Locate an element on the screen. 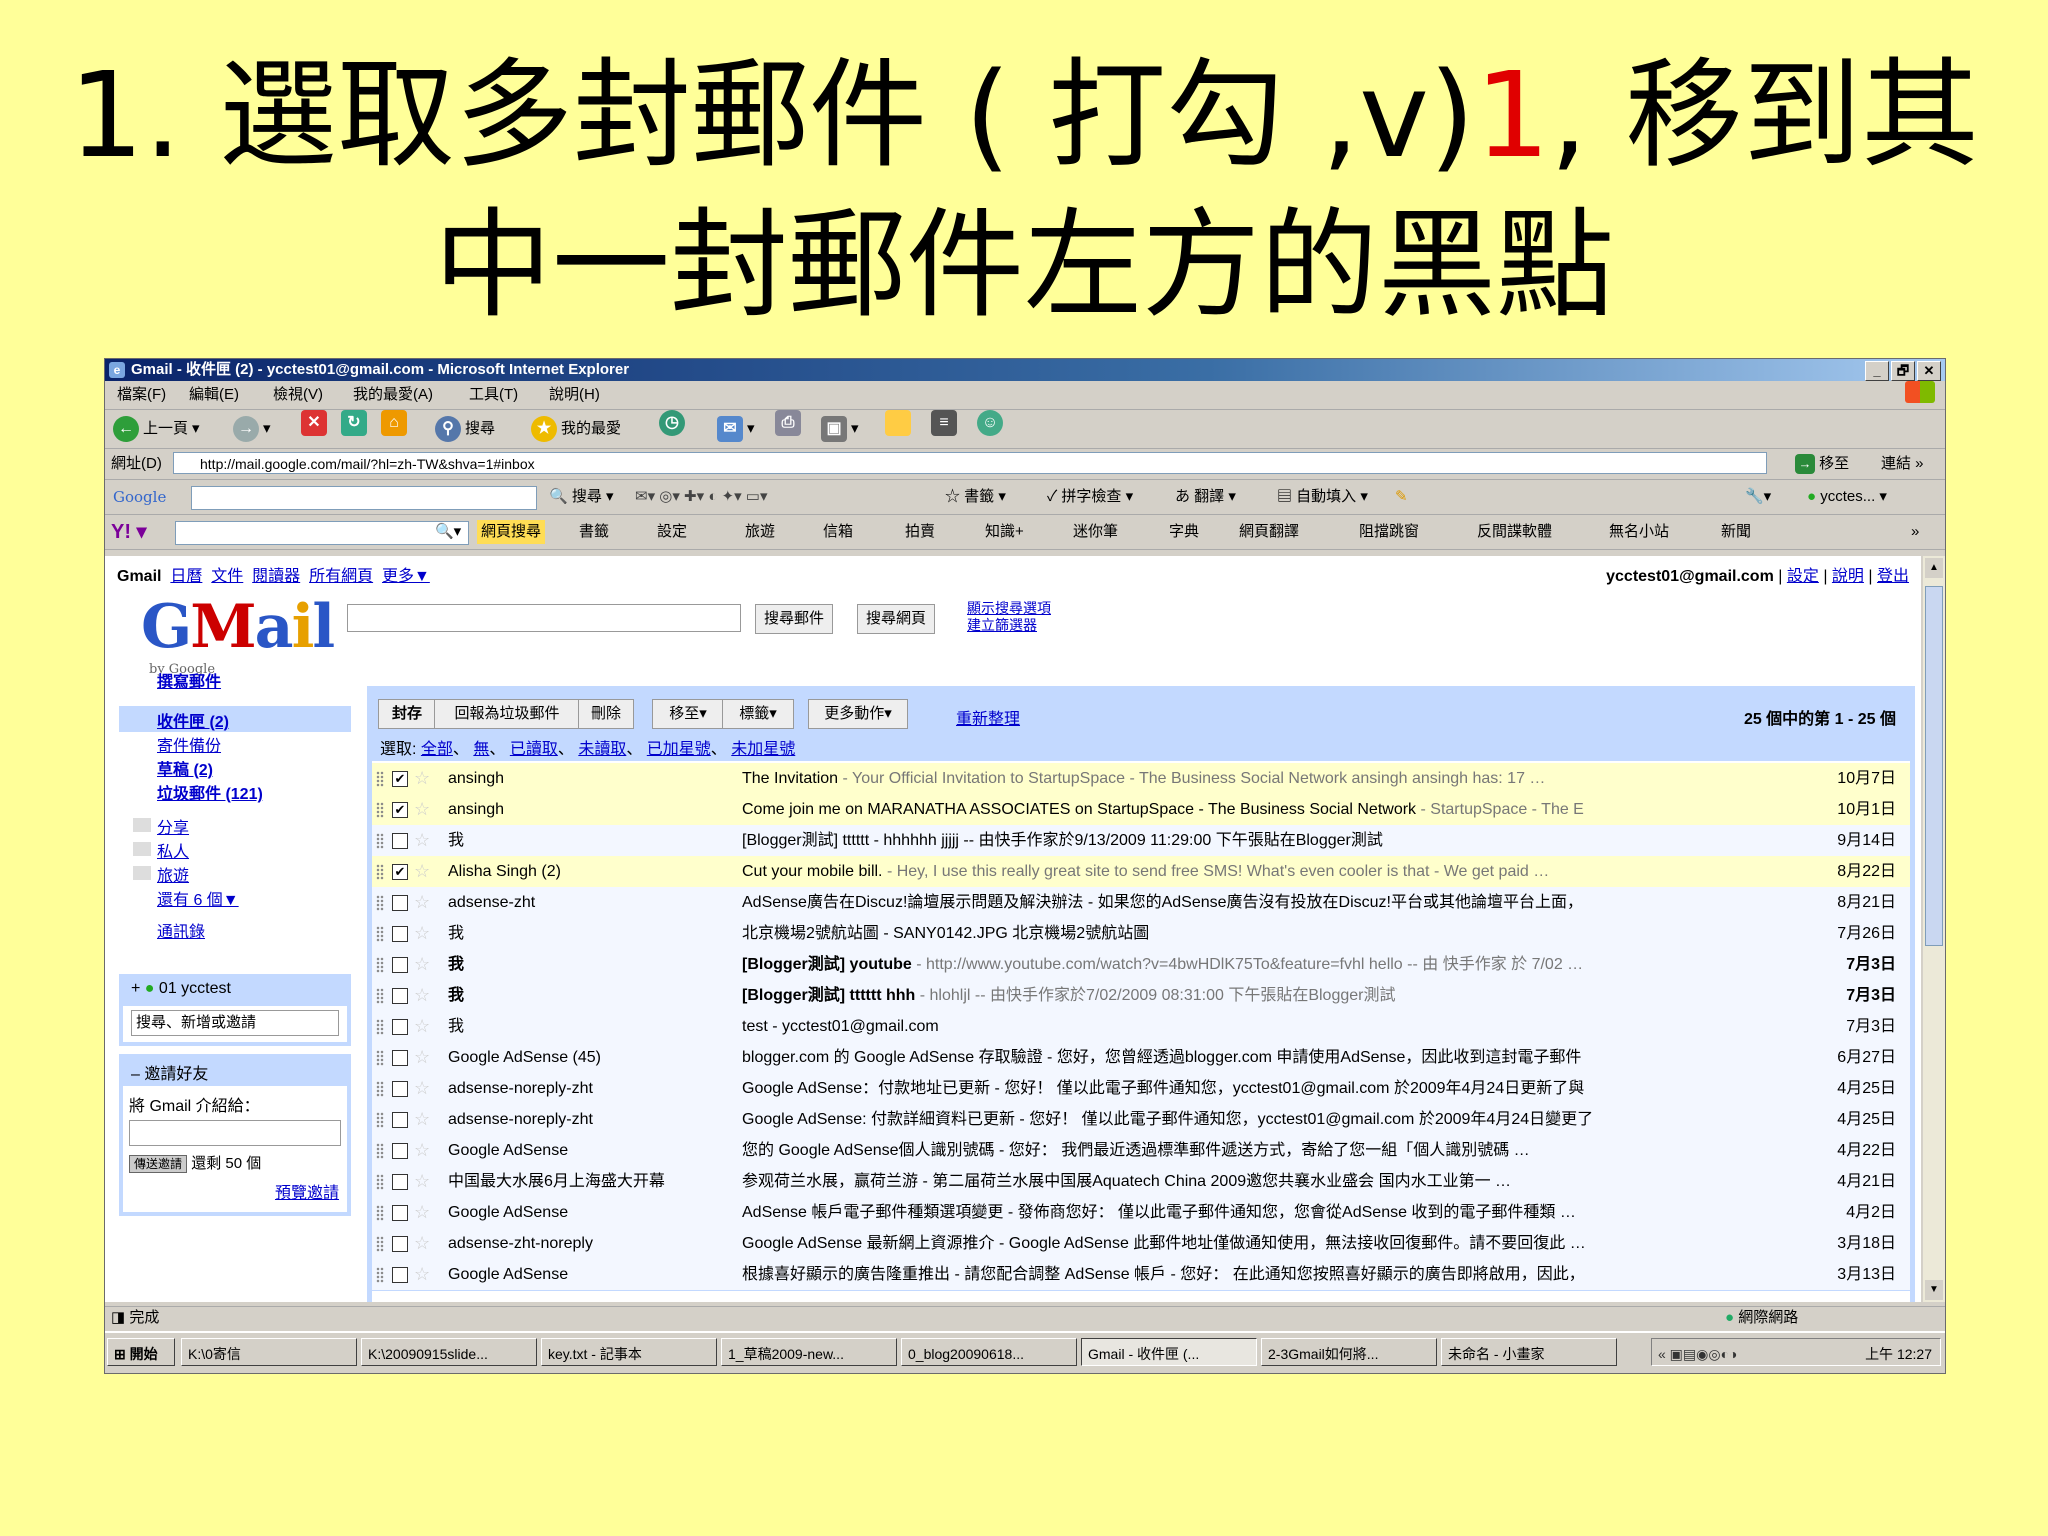 This screenshot has height=1536, width=2048. search-web-button: 搜尋網頁 is located at coordinates (896, 619).